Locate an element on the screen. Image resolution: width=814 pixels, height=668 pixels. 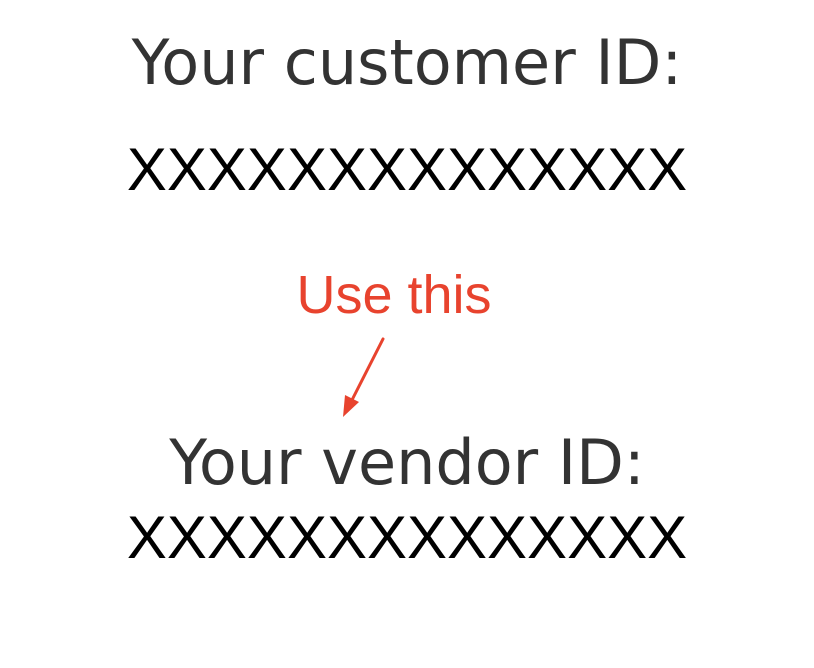
arrow-head is located at coordinates (351, 406).